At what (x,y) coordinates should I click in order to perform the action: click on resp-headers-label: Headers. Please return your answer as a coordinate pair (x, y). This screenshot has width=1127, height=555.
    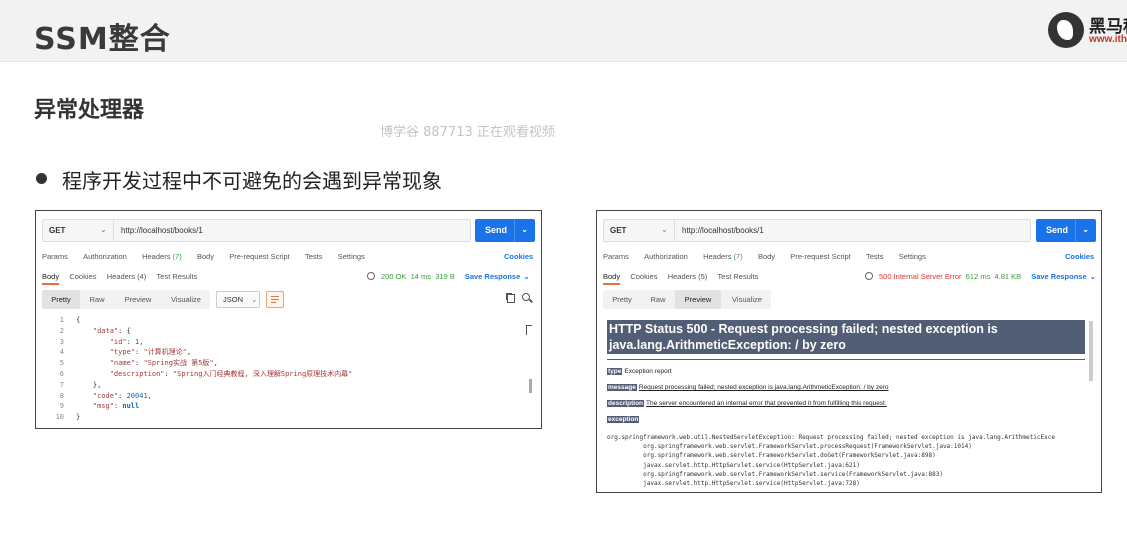
    Looking at the image, I should click on (682, 276).